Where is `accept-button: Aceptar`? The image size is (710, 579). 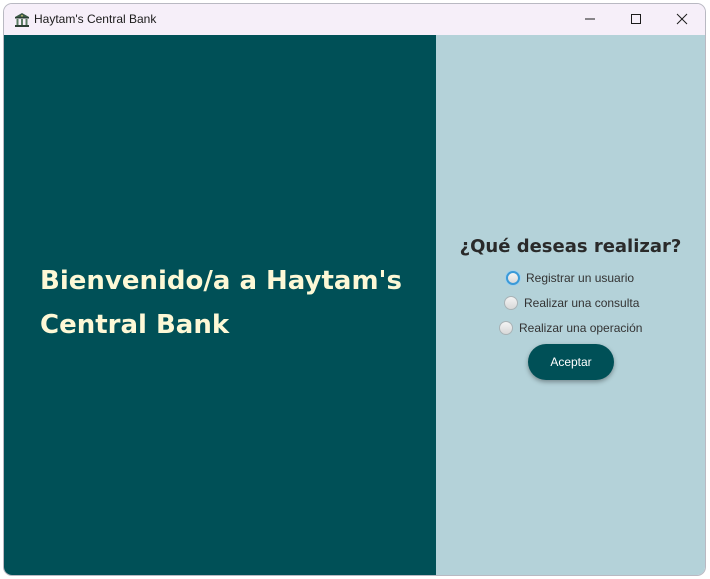 accept-button: Aceptar is located at coordinates (571, 362).